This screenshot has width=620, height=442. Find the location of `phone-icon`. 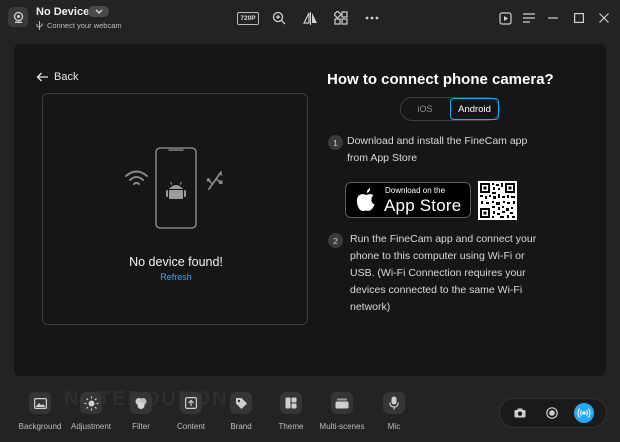

phone-icon is located at coordinates (176, 188).